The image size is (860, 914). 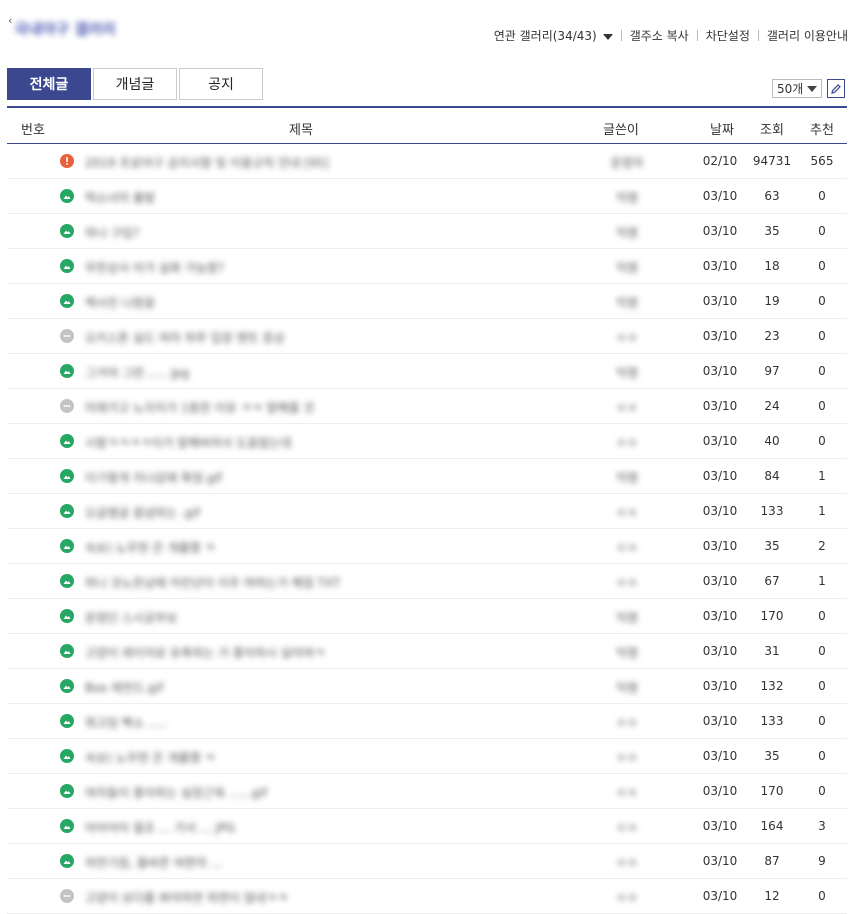 I want to click on post-title: 하니 코노돈남에 어린년이 이주 여하는거 해접 TXT, so click(x=212, y=582).